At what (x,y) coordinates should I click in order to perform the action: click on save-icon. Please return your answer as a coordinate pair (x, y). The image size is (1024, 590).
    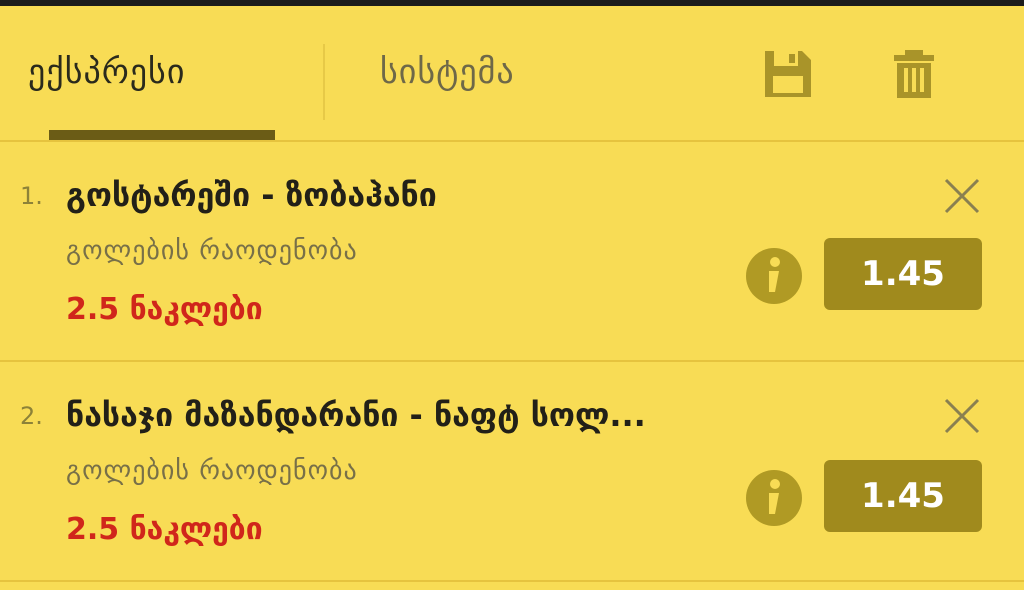
    Looking at the image, I should click on (788, 74).